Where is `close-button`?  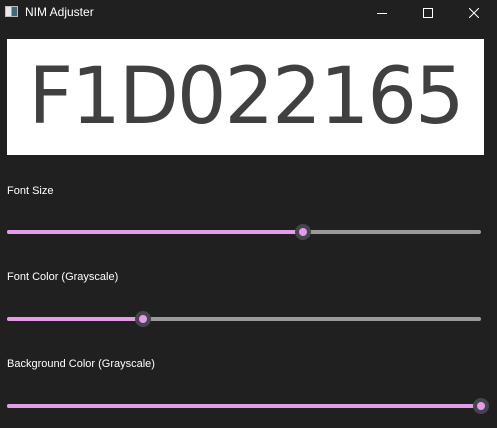 close-button is located at coordinates (474, 12).